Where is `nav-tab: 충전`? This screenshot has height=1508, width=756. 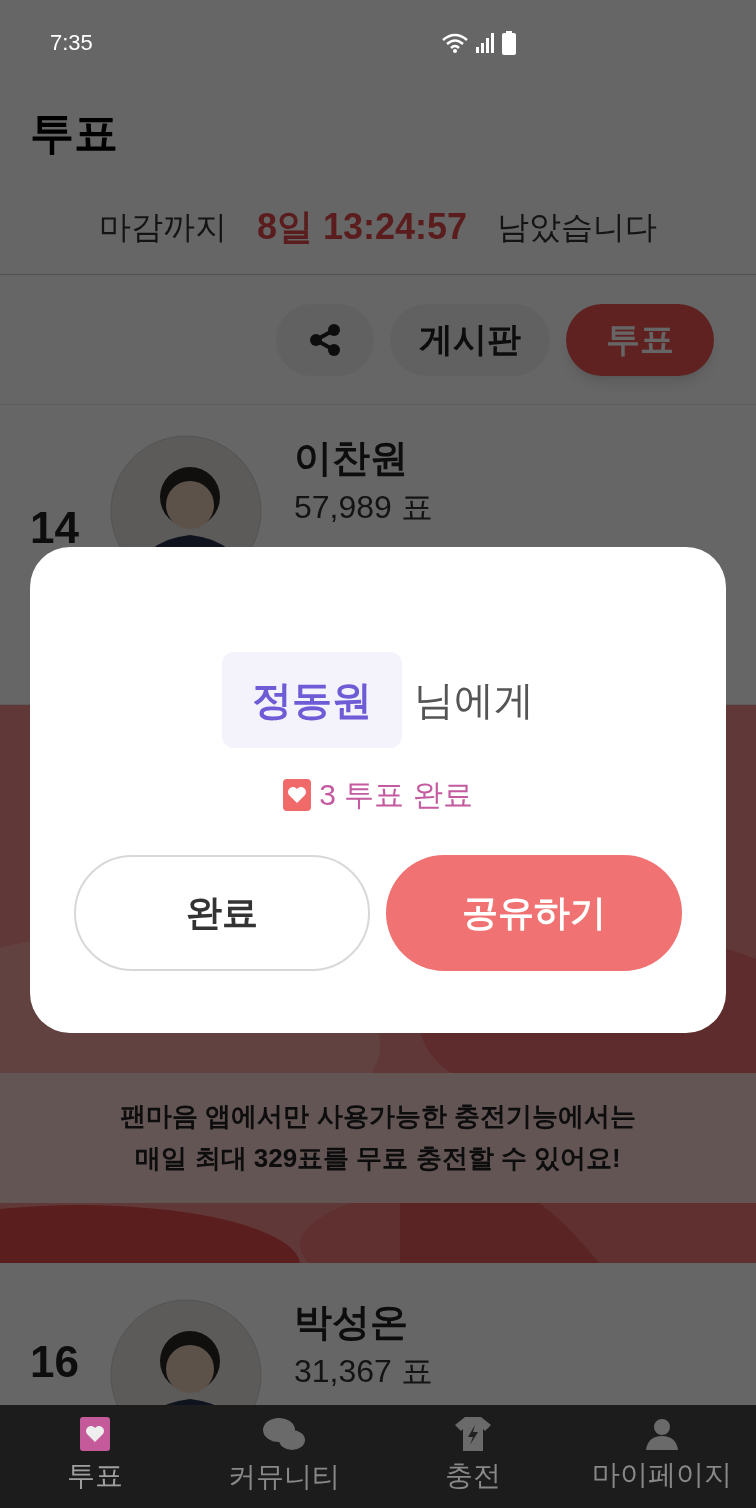
nav-tab: 충전 is located at coordinates (472, 1456).